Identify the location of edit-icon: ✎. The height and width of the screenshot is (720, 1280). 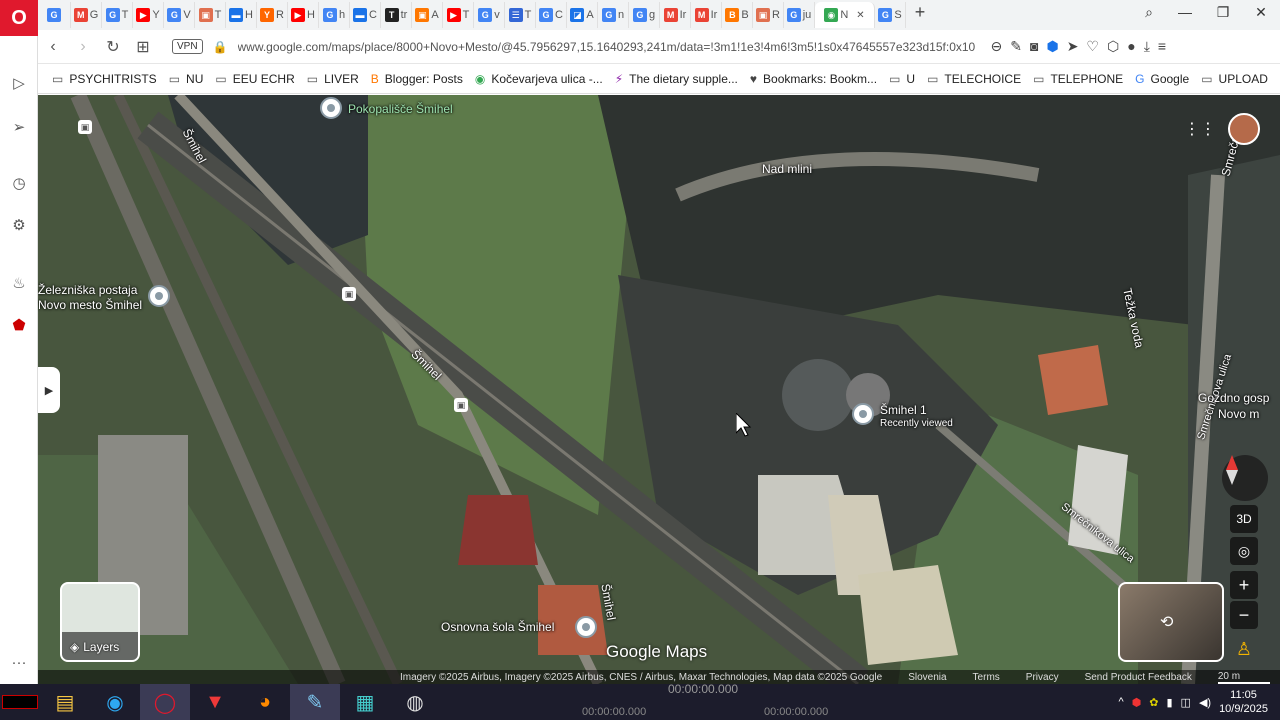
(1016, 46).